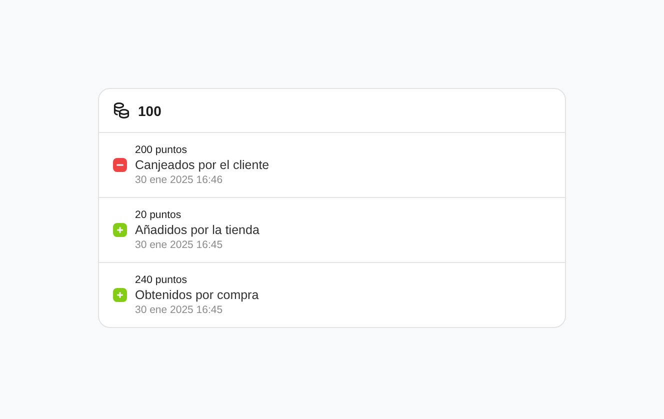 The width and height of the screenshot is (664, 419). Describe the element at coordinates (121, 110) in the screenshot. I see `coins-icon` at that location.